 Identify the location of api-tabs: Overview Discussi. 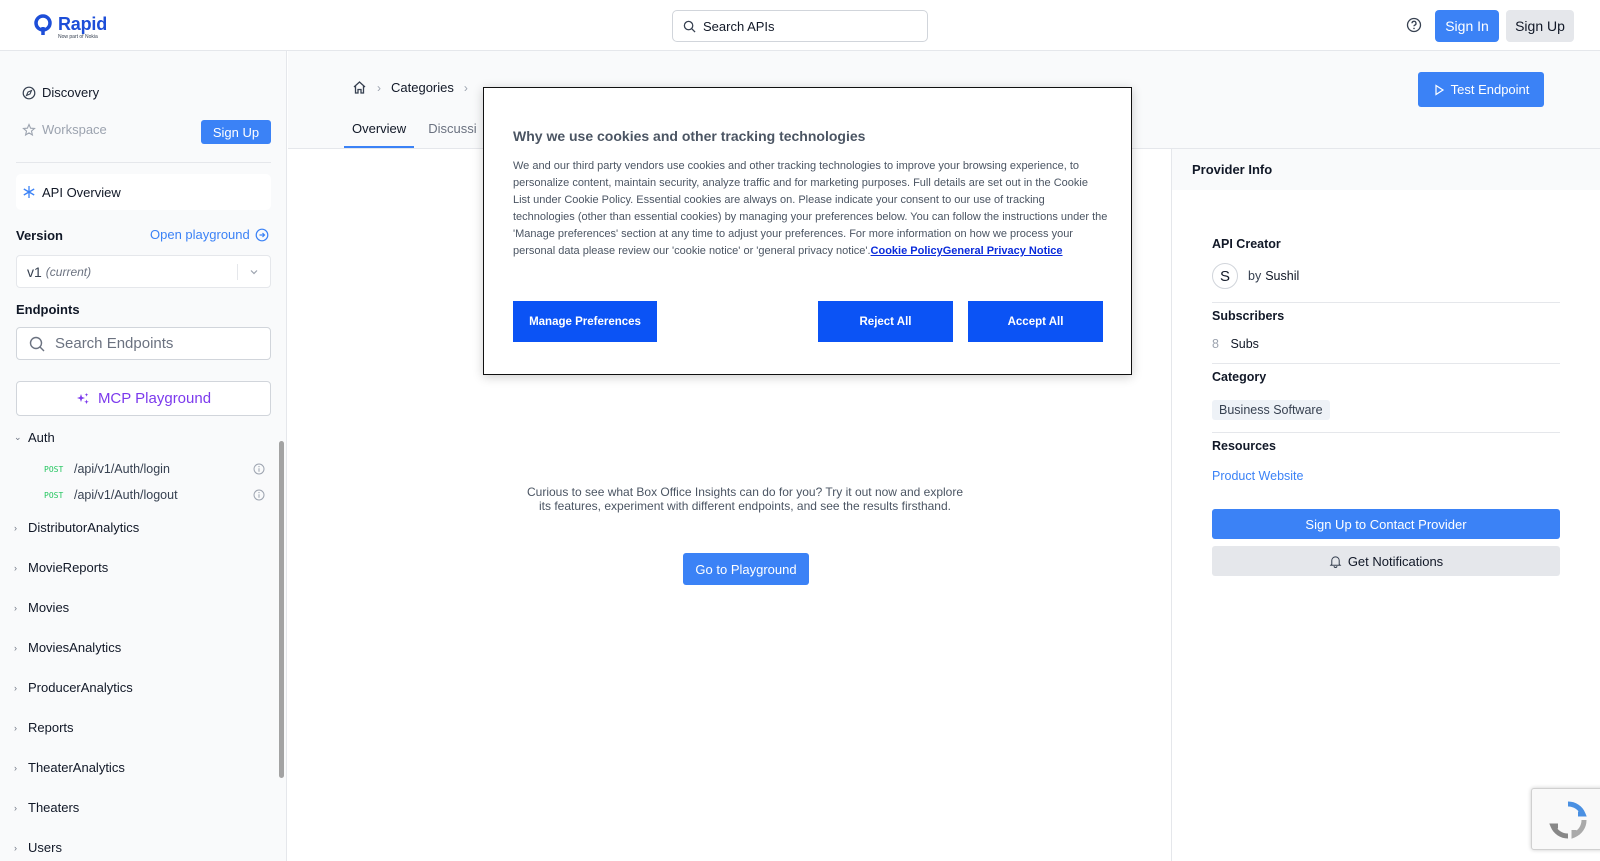
(417, 130).